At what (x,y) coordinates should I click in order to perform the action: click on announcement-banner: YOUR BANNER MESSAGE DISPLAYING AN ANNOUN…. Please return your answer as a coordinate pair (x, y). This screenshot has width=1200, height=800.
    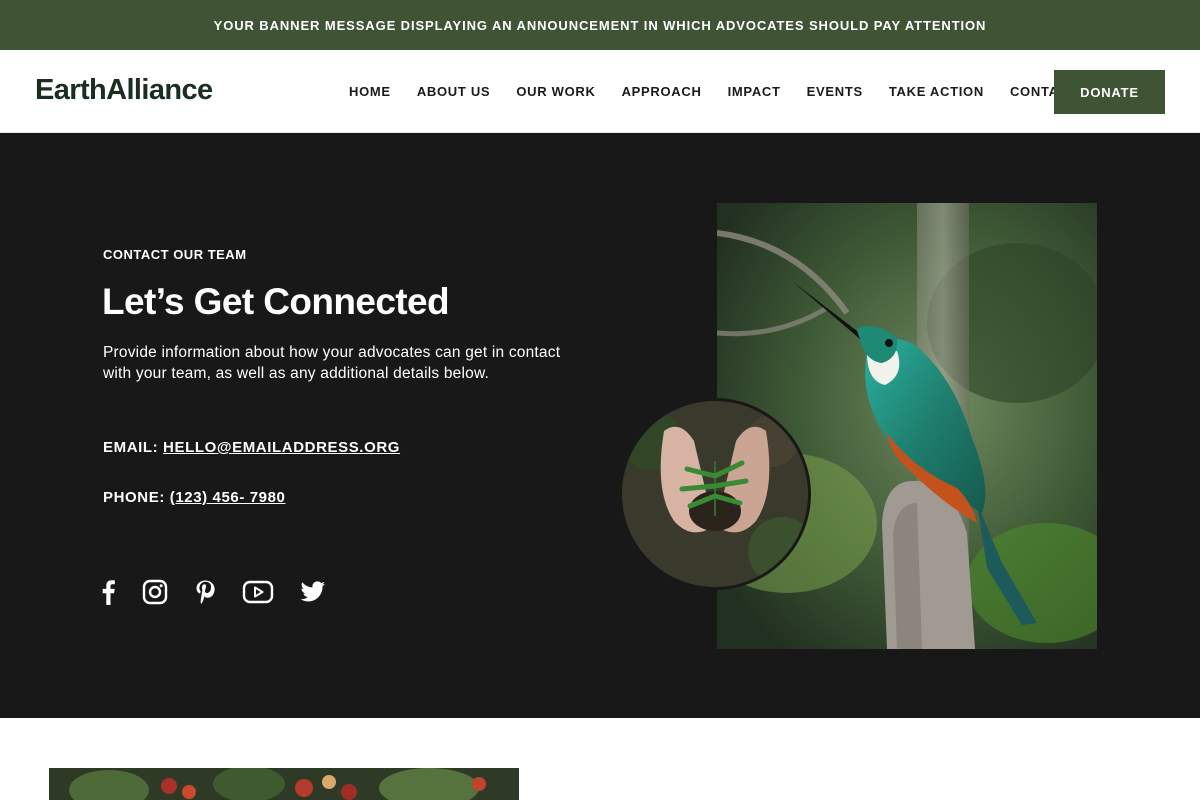
    Looking at the image, I should click on (600, 25).